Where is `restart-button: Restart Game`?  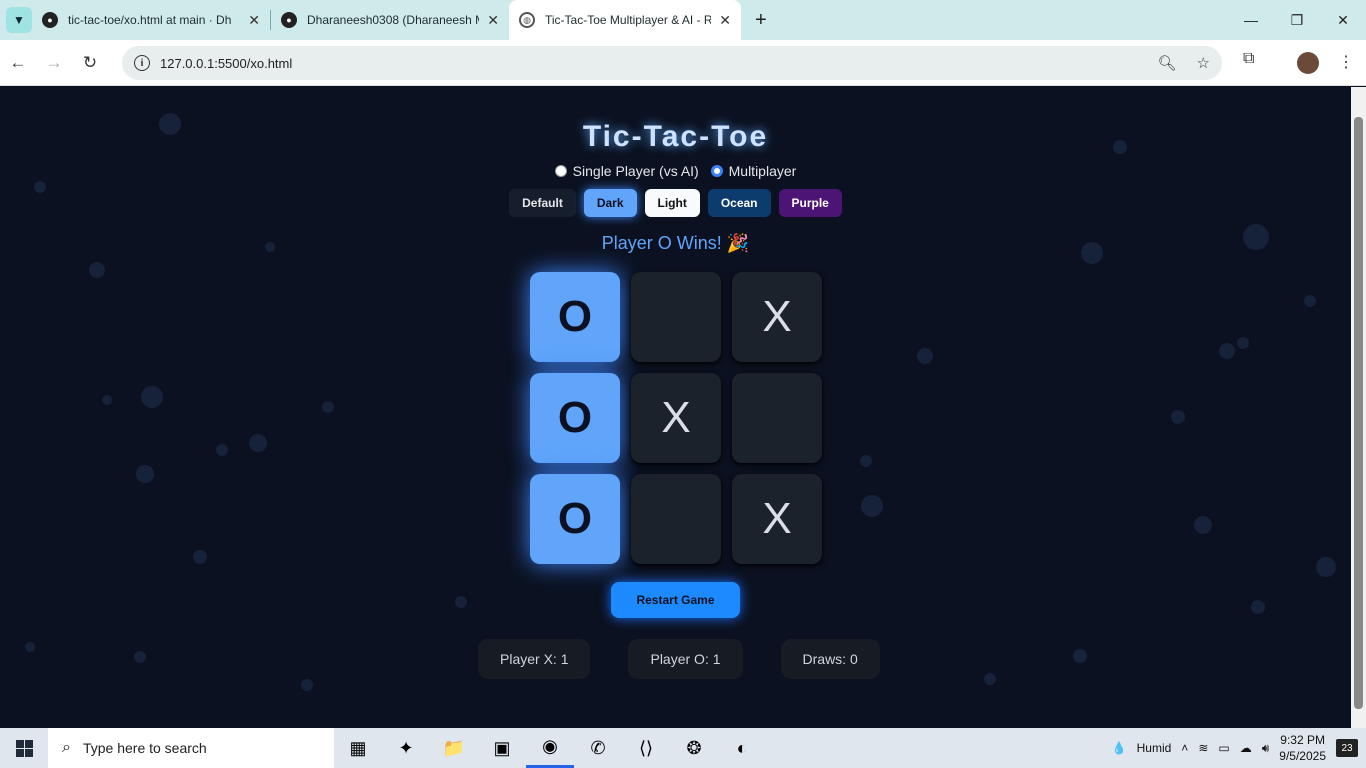 restart-button: Restart Game is located at coordinates (675, 600).